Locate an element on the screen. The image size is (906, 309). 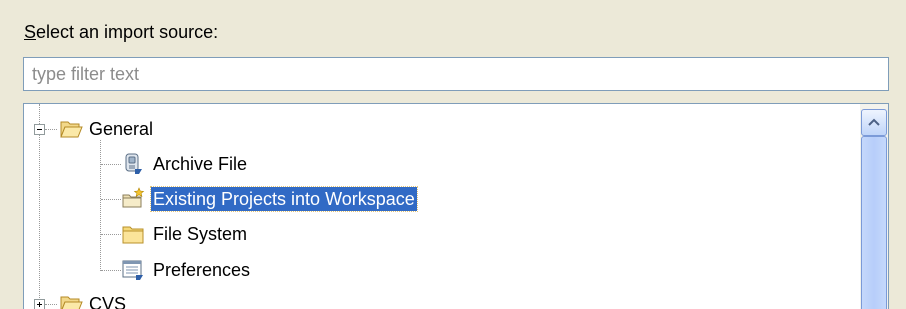
tree-item-archive-file: Archive File is located at coordinates (439, 164).